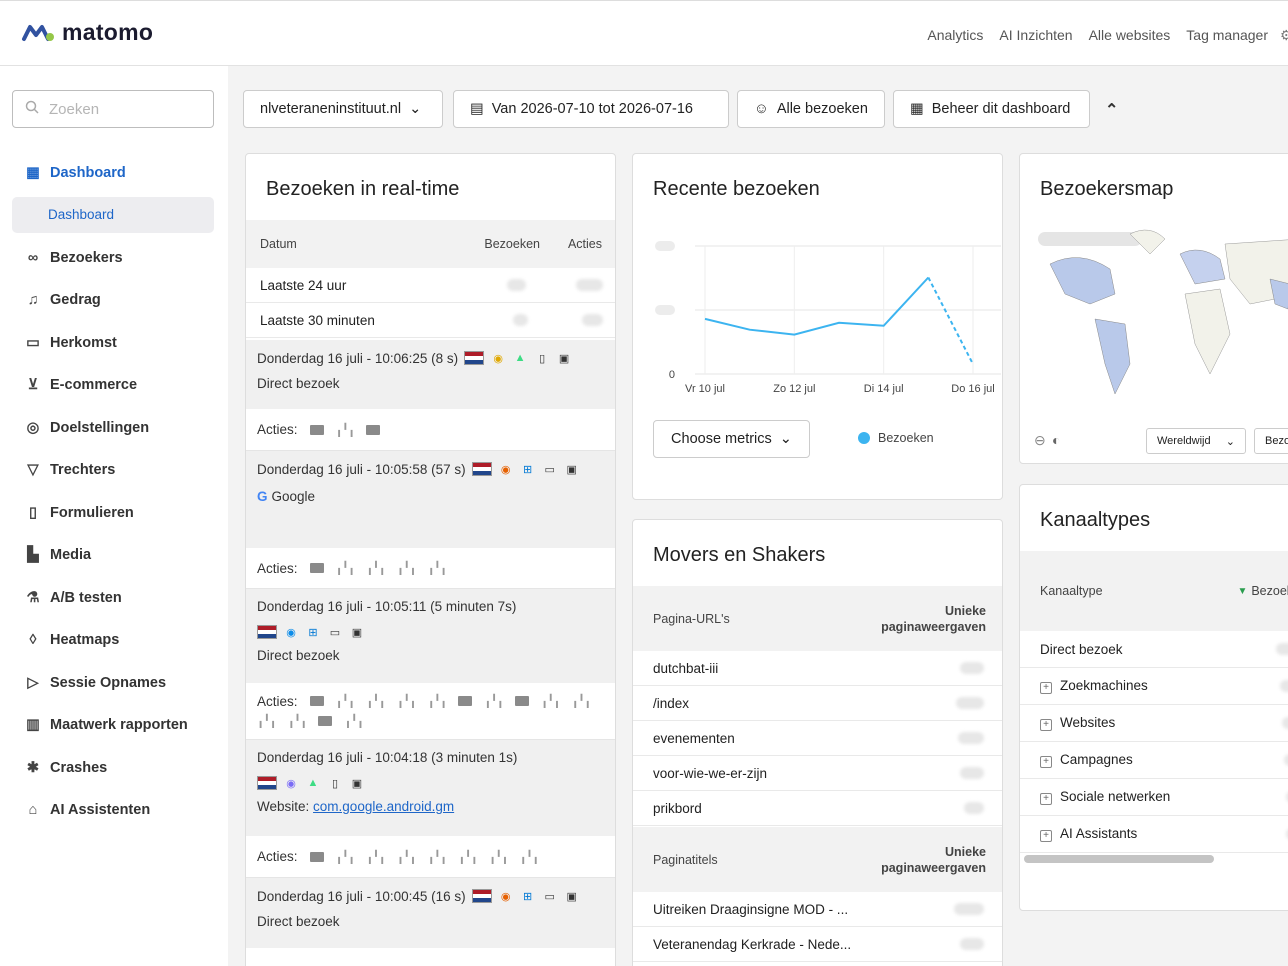 The width and height of the screenshot is (1288, 966). Describe the element at coordinates (113, 343) in the screenshot. I see `sidebar-item-herkomst: ▭ Herkomst` at that location.